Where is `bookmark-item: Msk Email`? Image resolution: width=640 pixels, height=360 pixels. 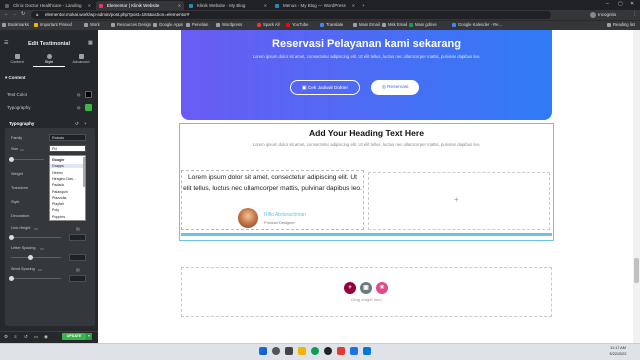
bookmark-item: Msk Email is located at coordinates (394, 25).